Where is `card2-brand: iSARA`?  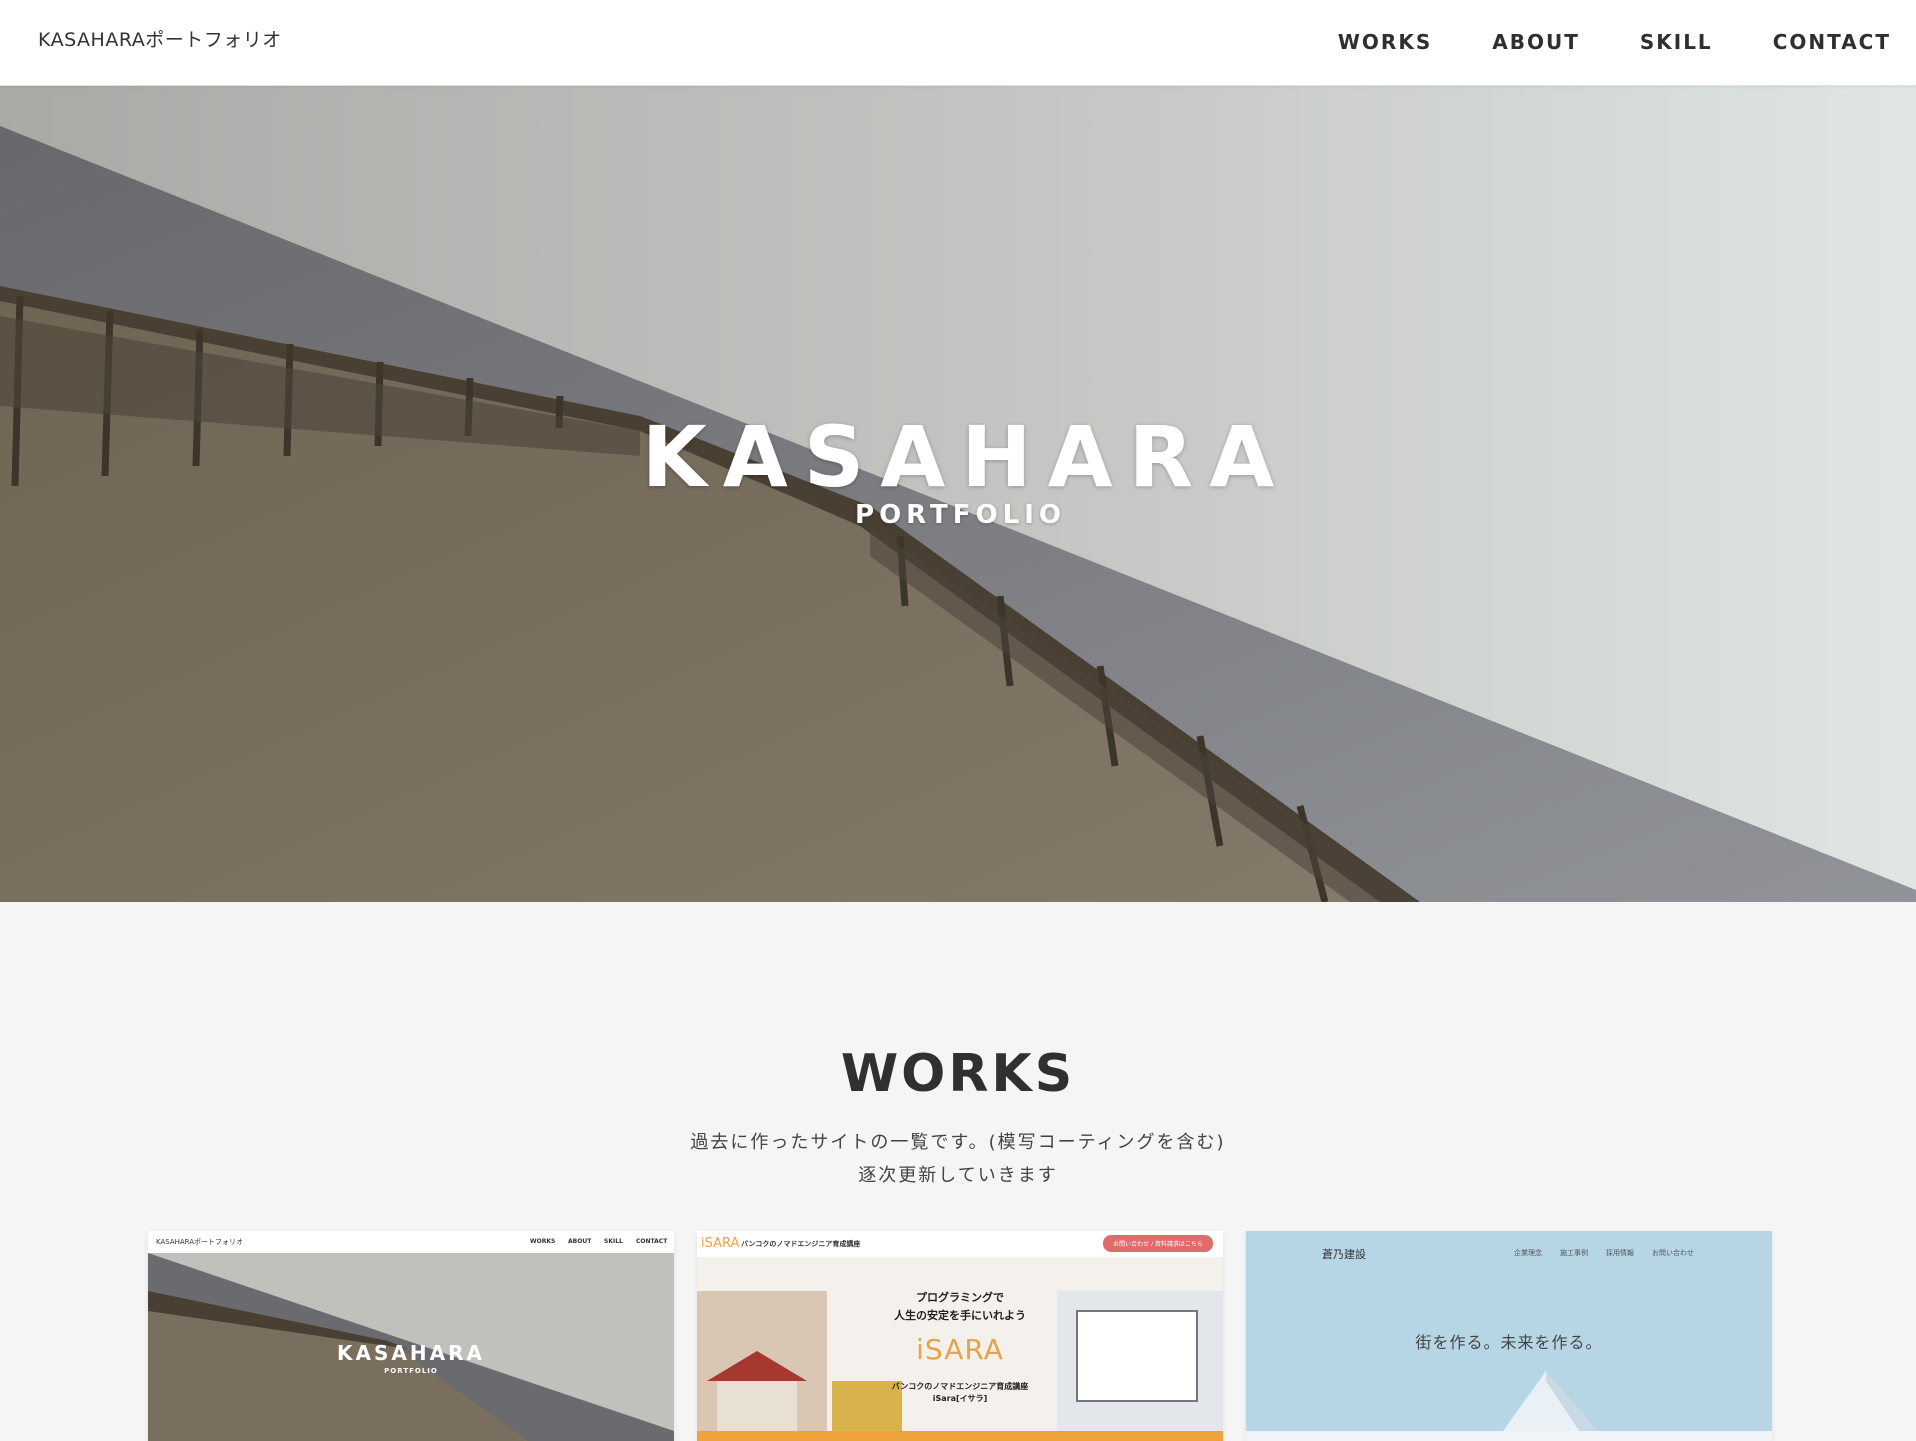 card2-brand: iSARA is located at coordinates (960, 1349).